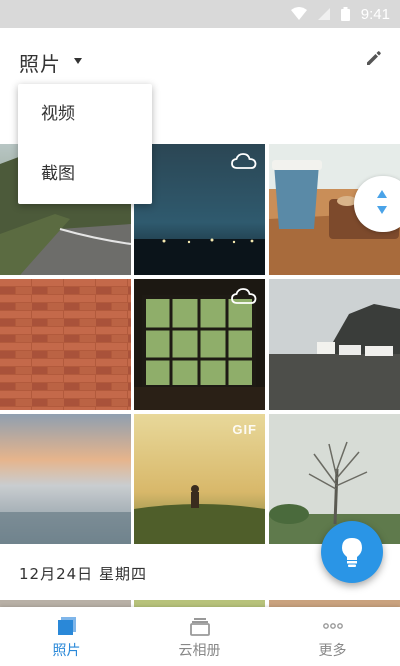 Image resolution: width=400 pixels, height=666 pixels. I want to click on nav-item-photos: 照片, so click(66, 636).